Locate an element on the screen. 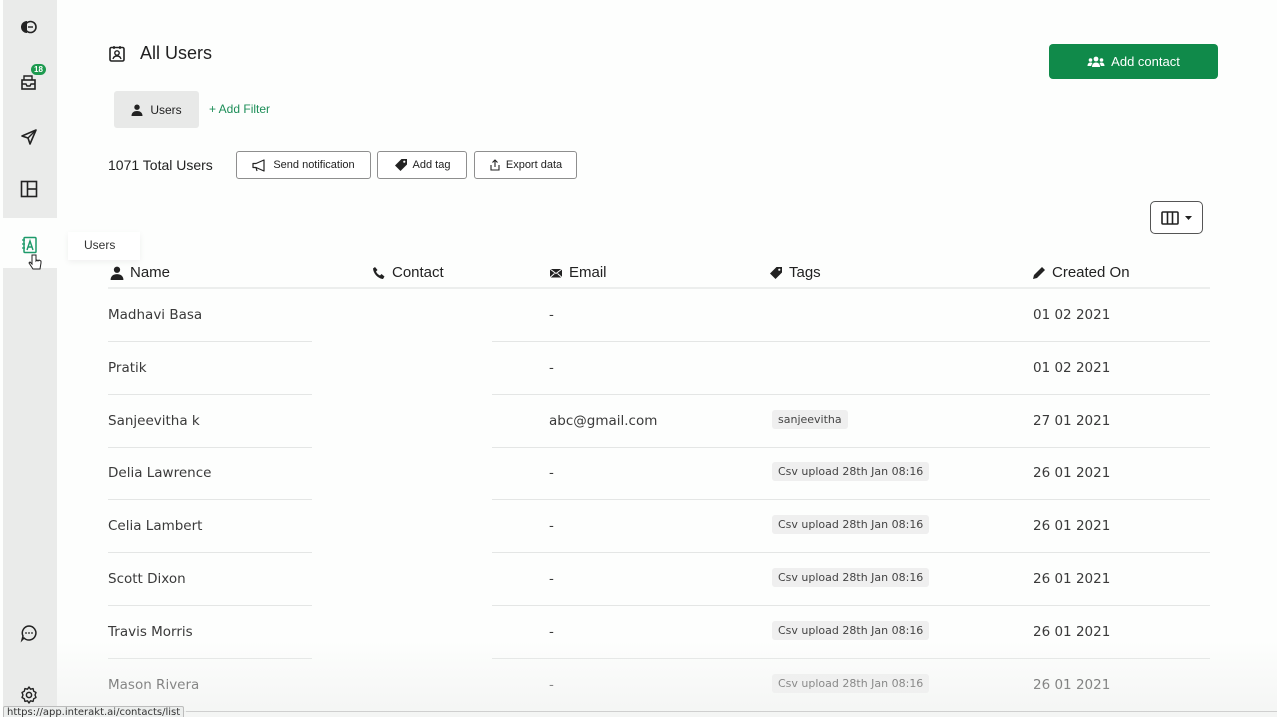 This screenshot has width=1277, height=717. tag-chip: sanjeevitha is located at coordinates (810, 419).